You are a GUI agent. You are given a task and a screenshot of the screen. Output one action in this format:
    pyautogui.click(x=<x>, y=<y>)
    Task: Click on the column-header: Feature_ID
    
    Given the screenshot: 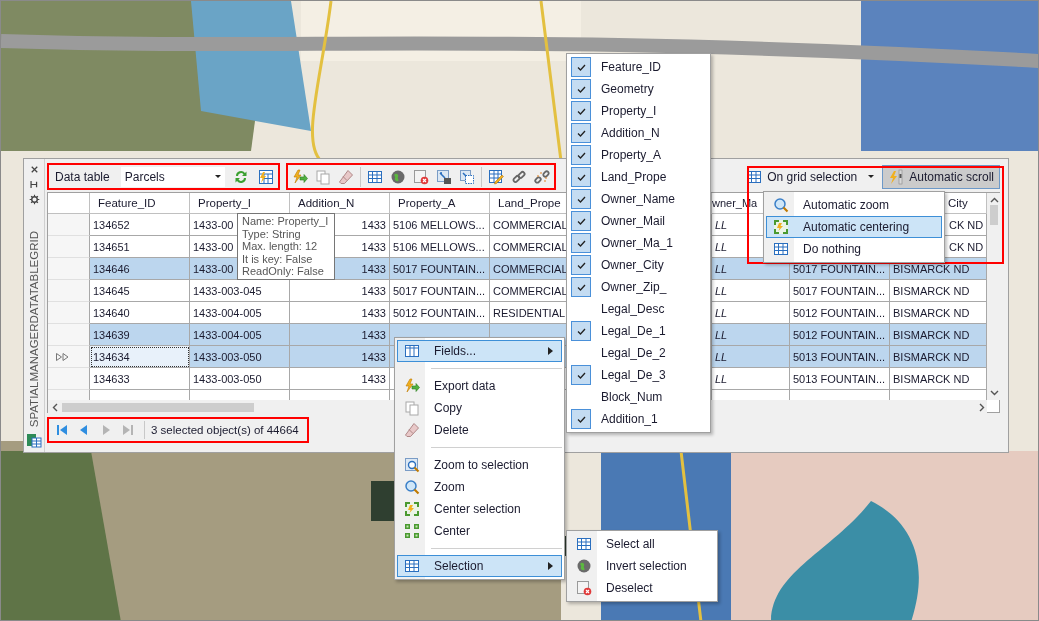 What is the action you would take?
    pyautogui.click(x=140, y=203)
    